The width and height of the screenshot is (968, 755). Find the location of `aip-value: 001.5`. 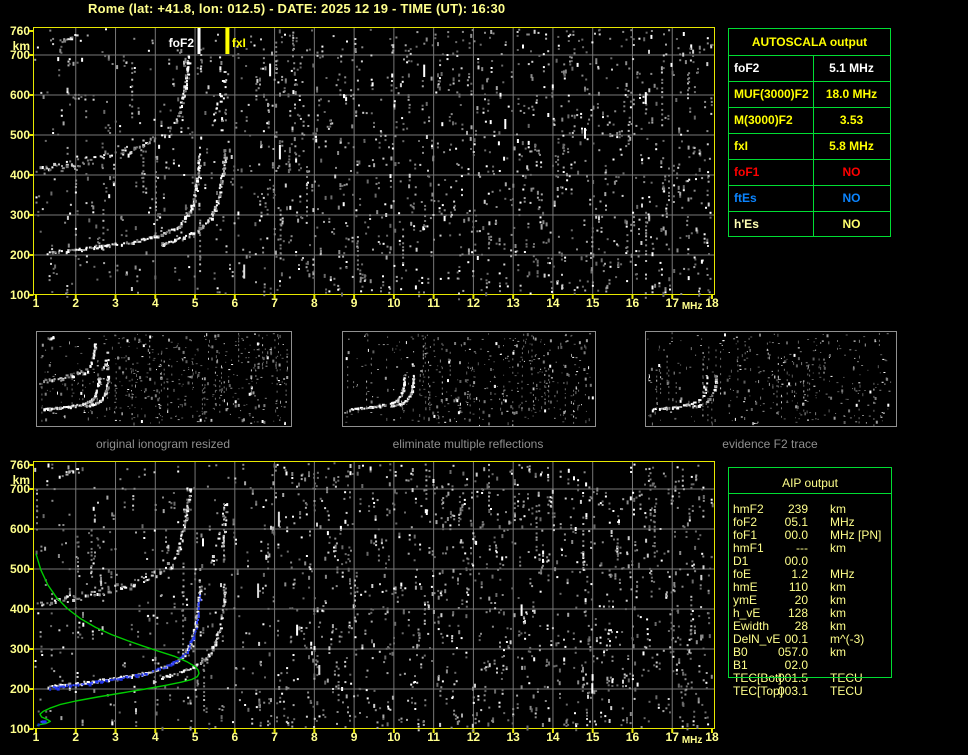

aip-value: 001.5 is located at coordinates (792, 678).